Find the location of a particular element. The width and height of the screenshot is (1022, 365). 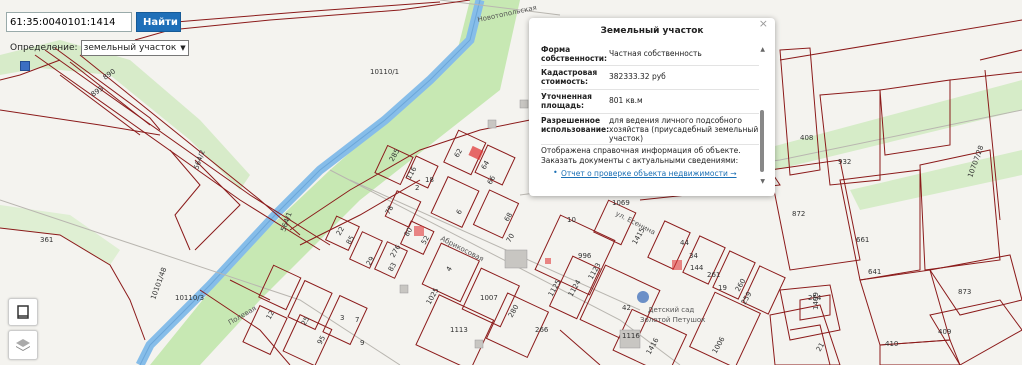

plot-number-label: 408 is located at coordinates (806, 138).